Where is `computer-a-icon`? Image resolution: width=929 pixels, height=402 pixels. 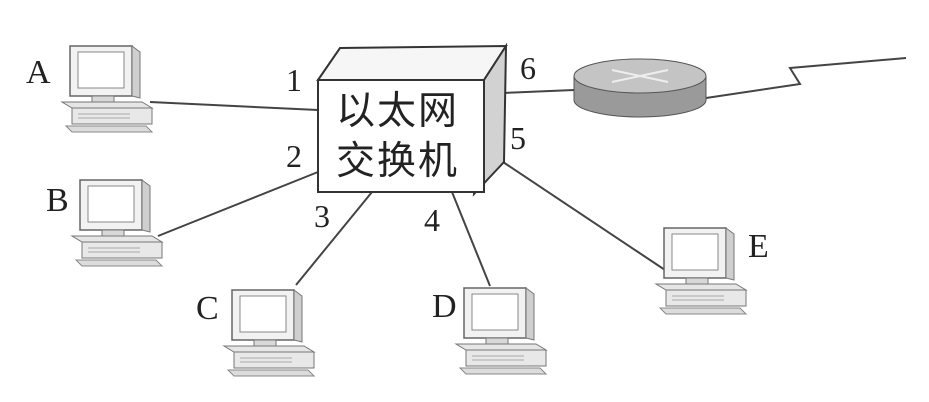
computer-a-icon is located at coordinates (107, 89).